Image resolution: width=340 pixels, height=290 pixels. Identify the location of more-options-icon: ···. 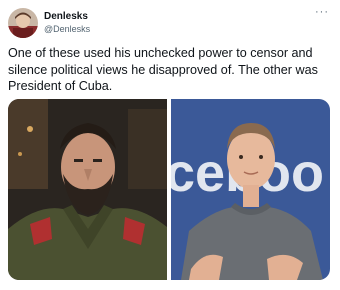
(322, 14).